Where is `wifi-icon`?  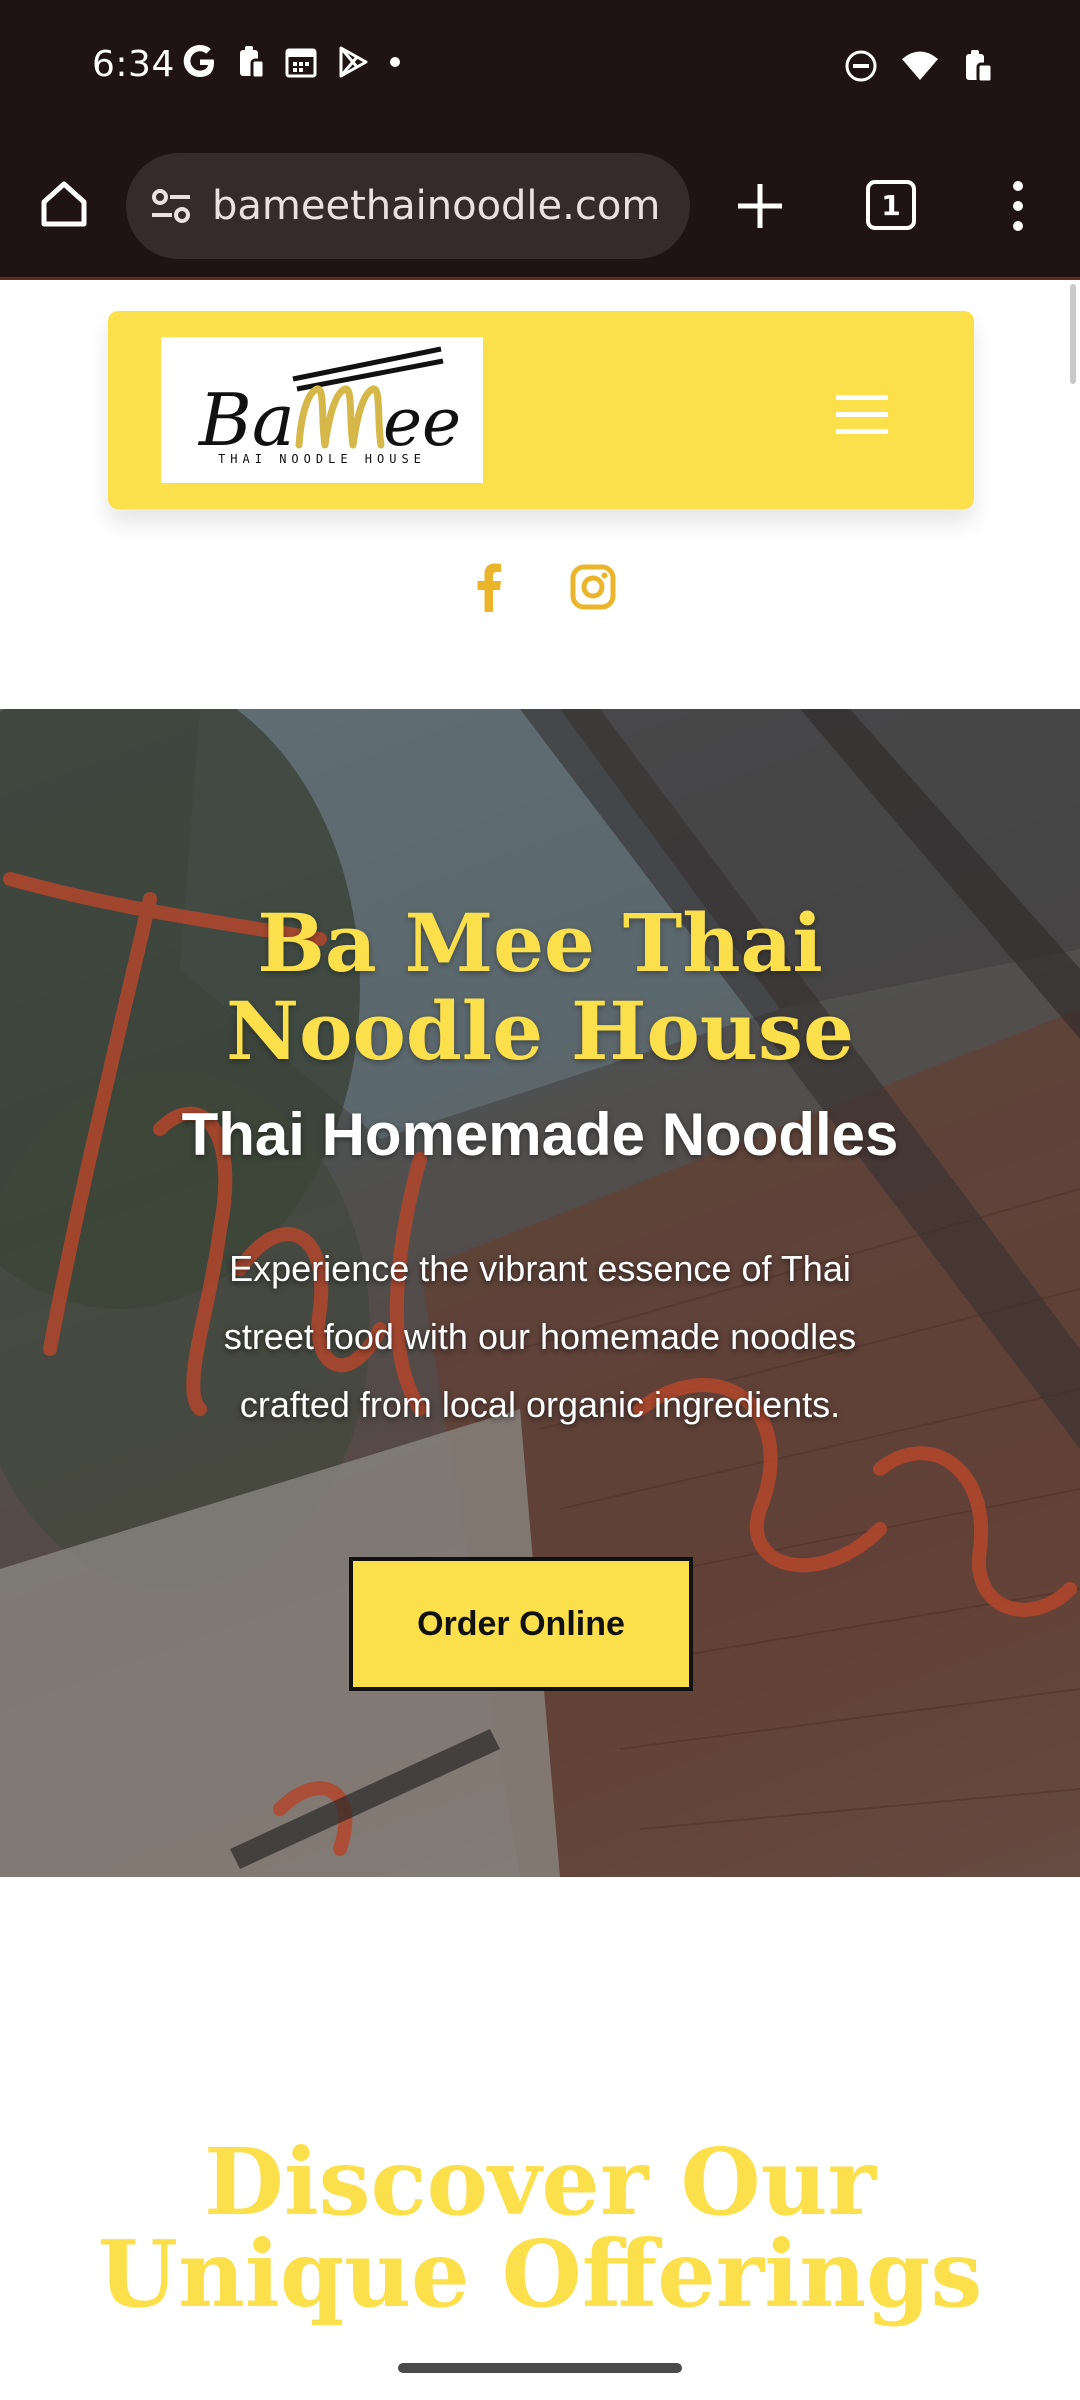 wifi-icon is located at coordinates (920, 65).